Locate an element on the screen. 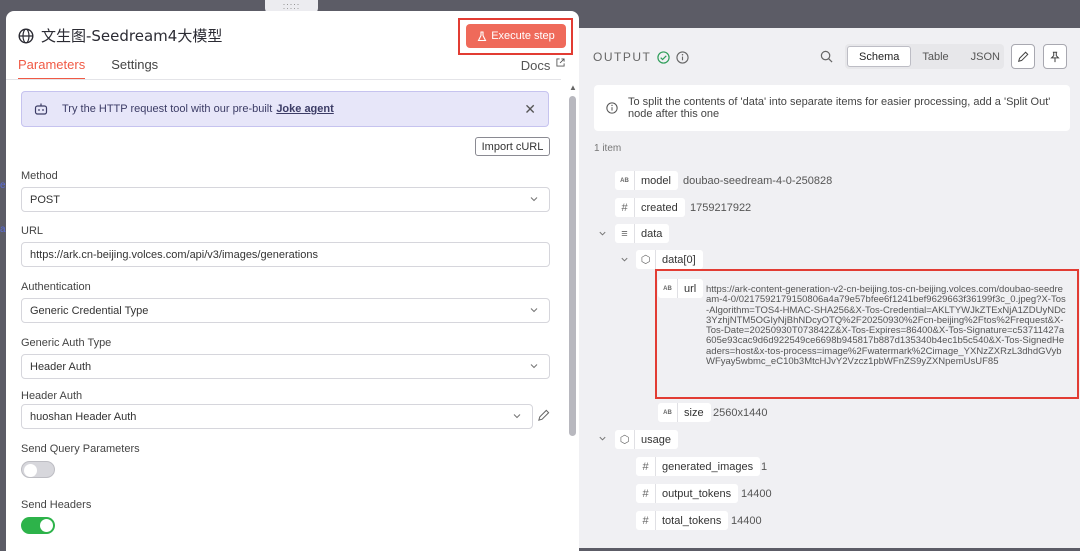 The image size is (1080, 551). output-title: OUTPUT is located at coordinates (622, 57).